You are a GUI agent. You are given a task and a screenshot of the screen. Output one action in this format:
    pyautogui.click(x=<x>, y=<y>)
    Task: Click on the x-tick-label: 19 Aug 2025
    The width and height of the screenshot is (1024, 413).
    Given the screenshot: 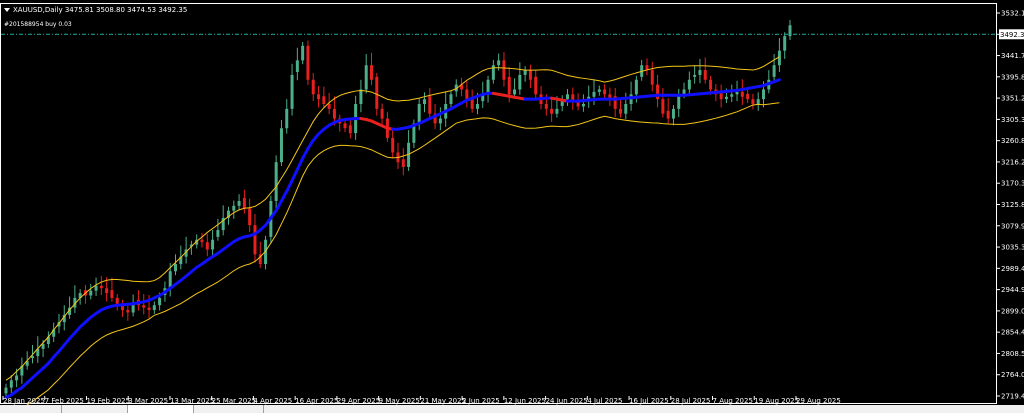 What is the action you would take?
    pyautogui.click(x=776, y=401)
    